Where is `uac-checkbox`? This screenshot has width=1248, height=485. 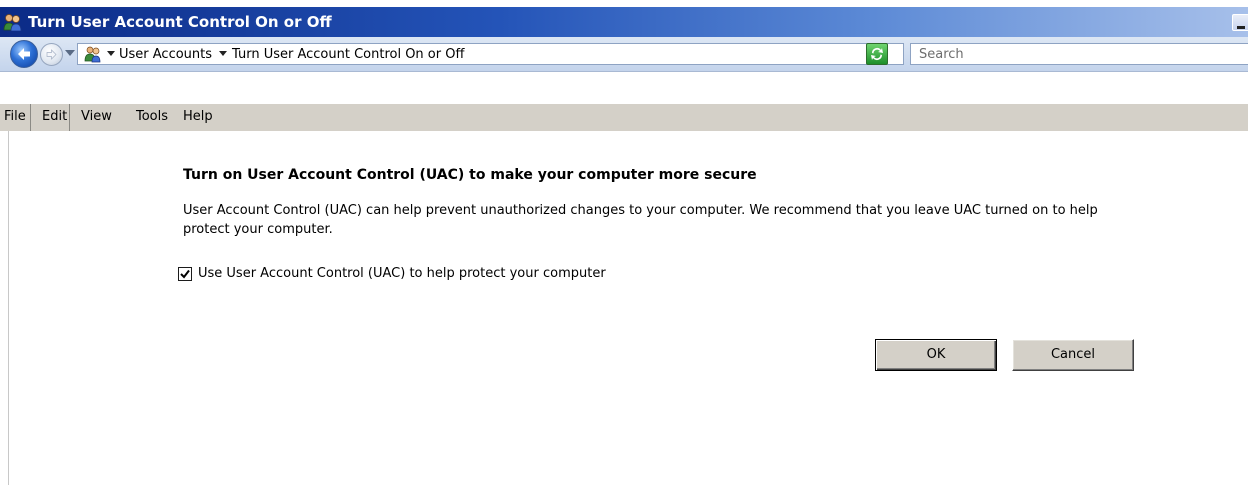 uac-checkbox is located at coordinates (185, 274).